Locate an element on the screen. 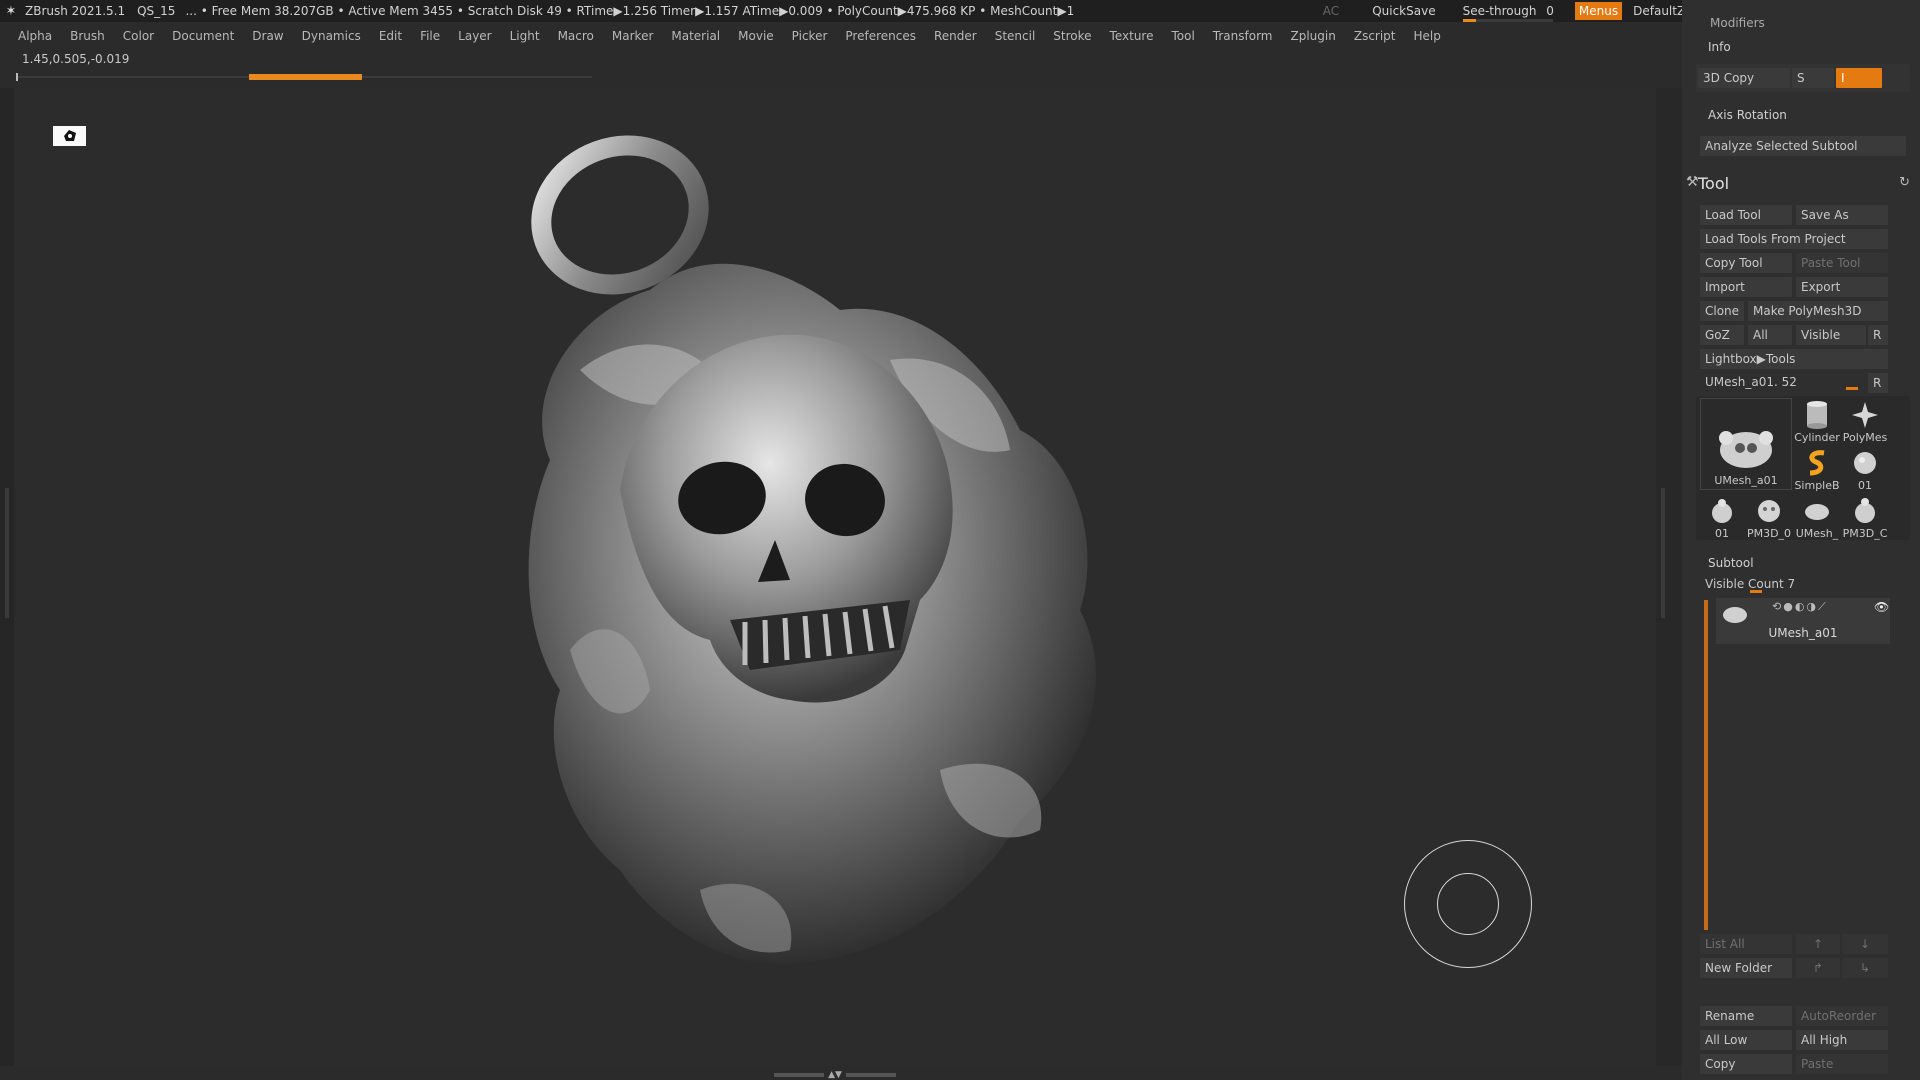 The width and height of the screenshot is (1920, 1080). lightbox-tools-button: Lightbox▶Tools is located at coordinates (1794, 359).